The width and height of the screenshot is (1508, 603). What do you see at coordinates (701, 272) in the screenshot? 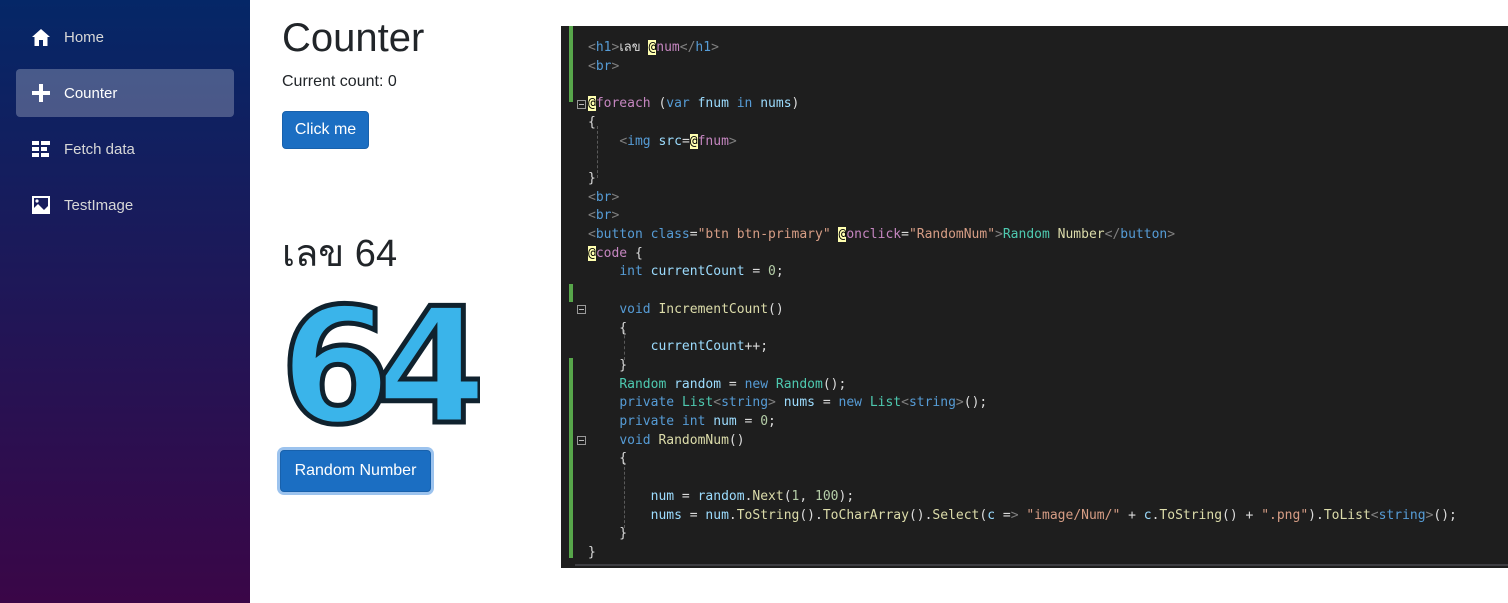
I see `code-line: int currentCount = 0;` at bounding box center [701, 272].